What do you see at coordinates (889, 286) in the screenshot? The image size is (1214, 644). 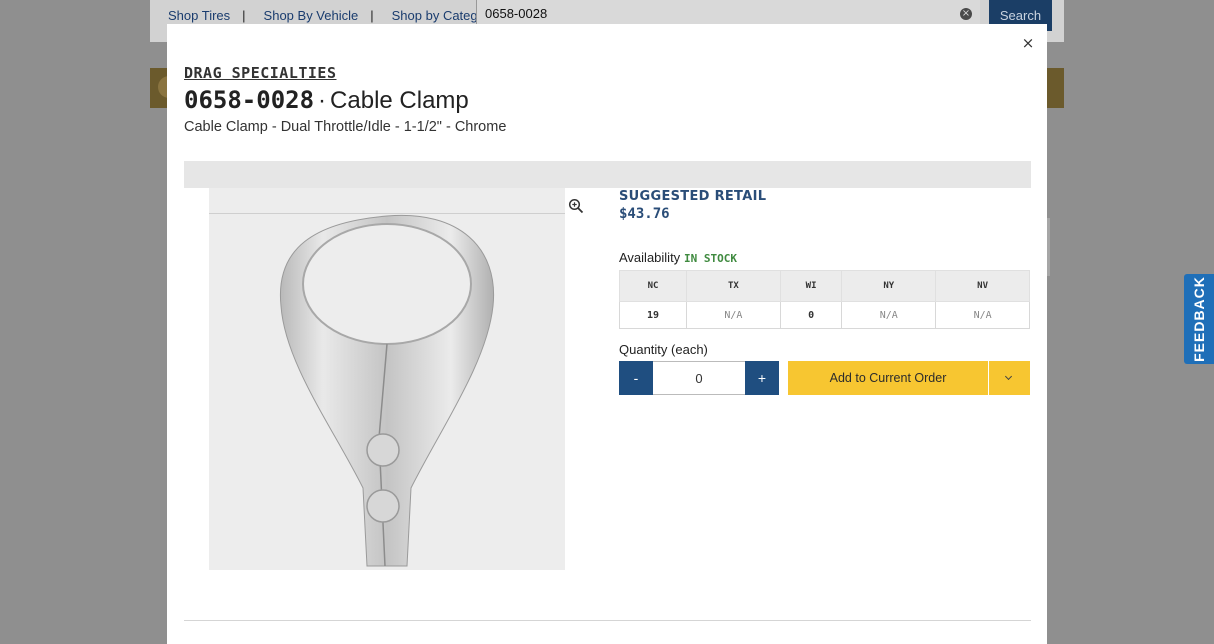 I see `warehouse-header-ny: NY` at bounding box center [889, 286].